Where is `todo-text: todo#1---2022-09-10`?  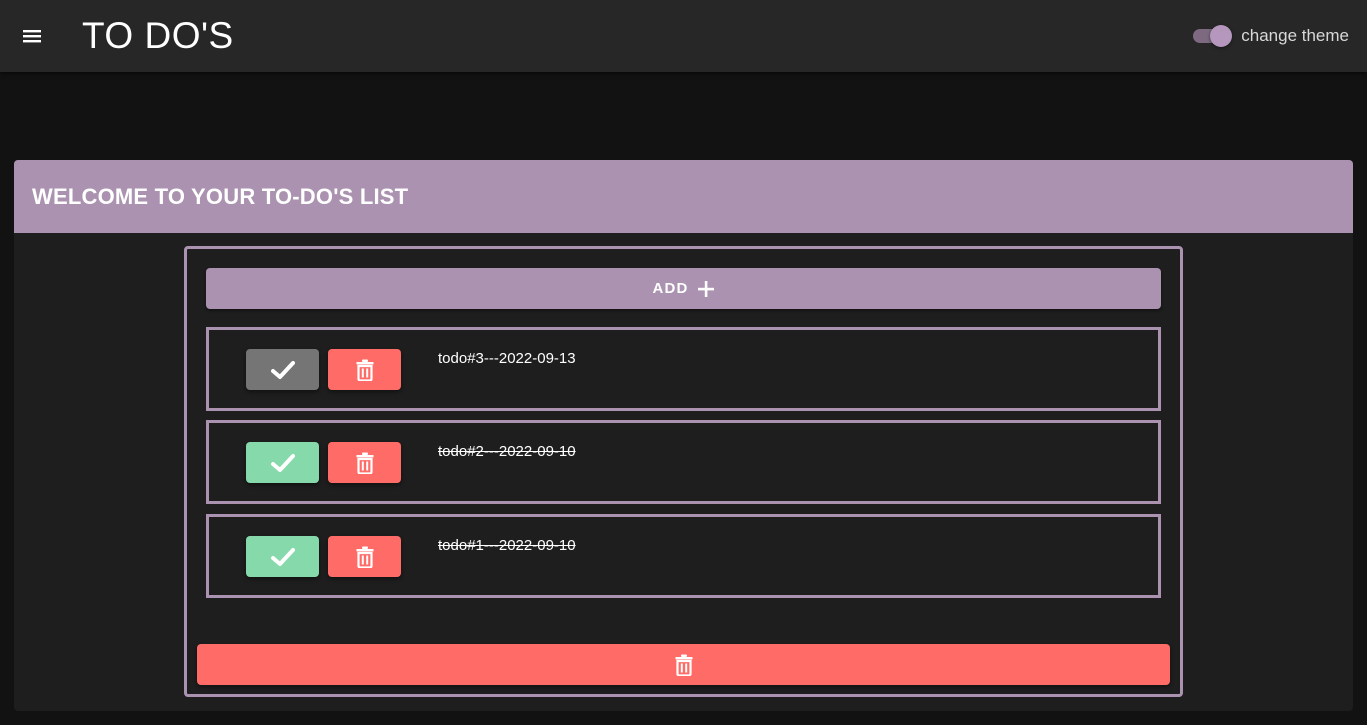
todo-text: todo#1---2022-09-10 is located at coordinates (507, 545).